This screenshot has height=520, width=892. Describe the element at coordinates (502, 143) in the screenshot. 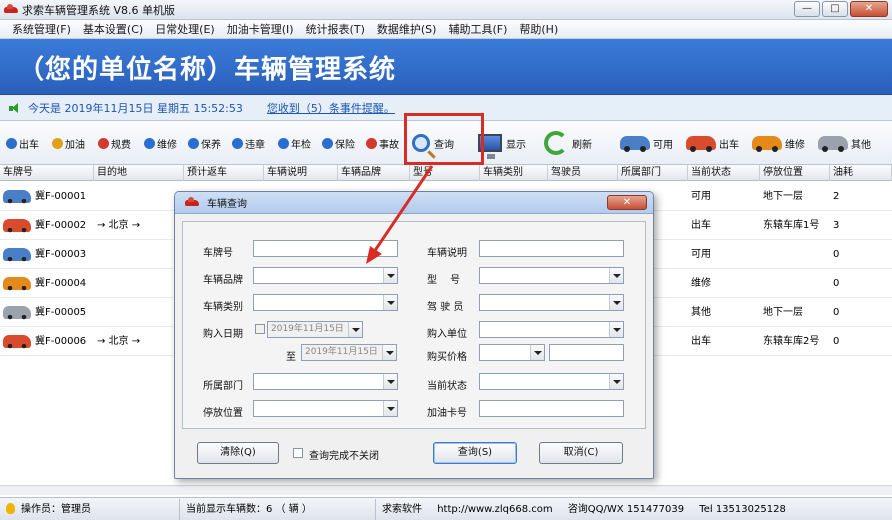

I see `display-button: 显示` at that location.